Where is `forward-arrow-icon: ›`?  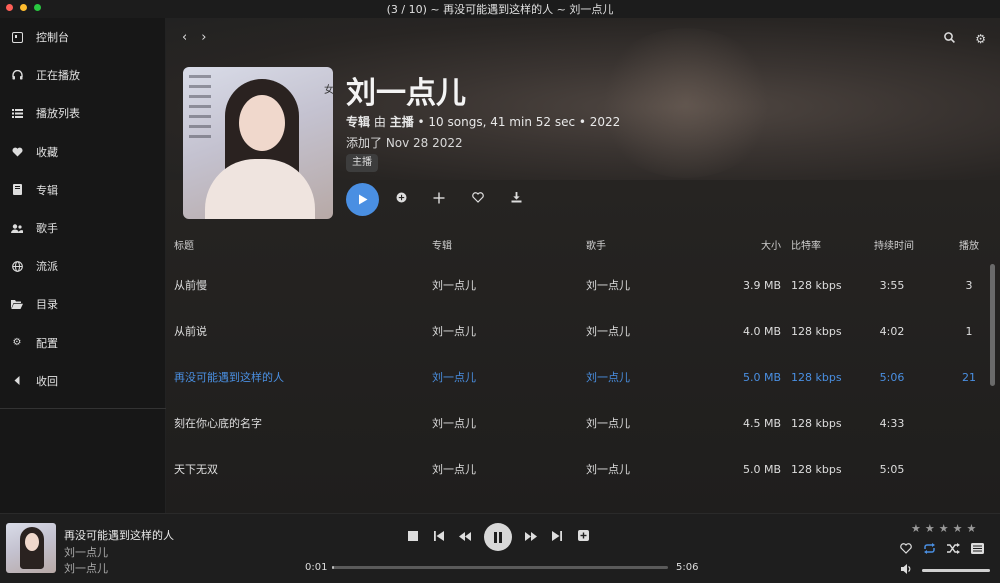 forward-arrow-icon: › is located at coordinates (203, 37).